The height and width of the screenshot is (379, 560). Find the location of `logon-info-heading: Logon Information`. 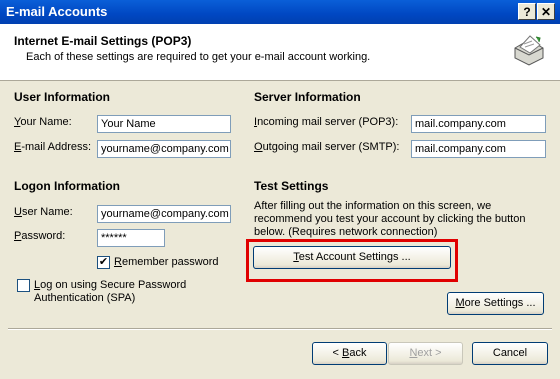

logon-info-heading: Logon Information is located at coordinates (67, 186).